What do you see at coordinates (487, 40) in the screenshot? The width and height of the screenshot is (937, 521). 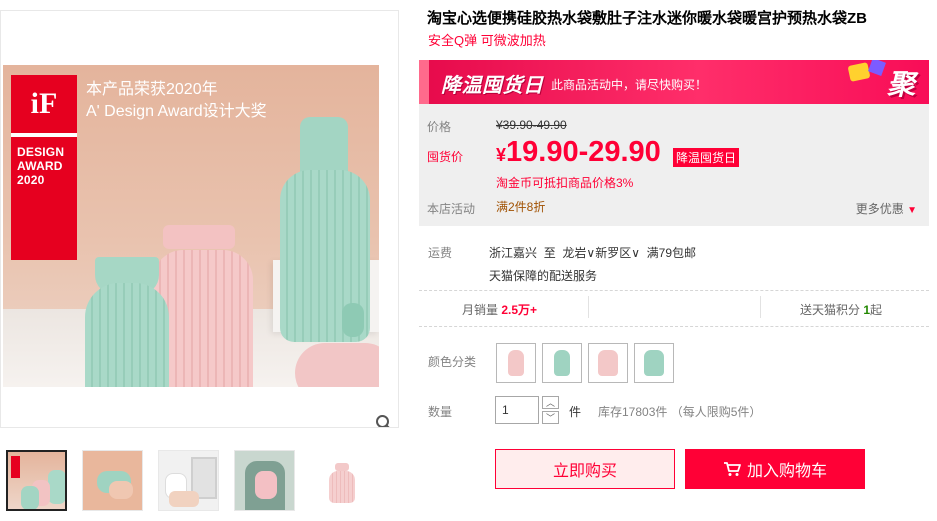 I see `product-subtitle: 安全Q弹 可微波加热` at bounding box center [487, 40].